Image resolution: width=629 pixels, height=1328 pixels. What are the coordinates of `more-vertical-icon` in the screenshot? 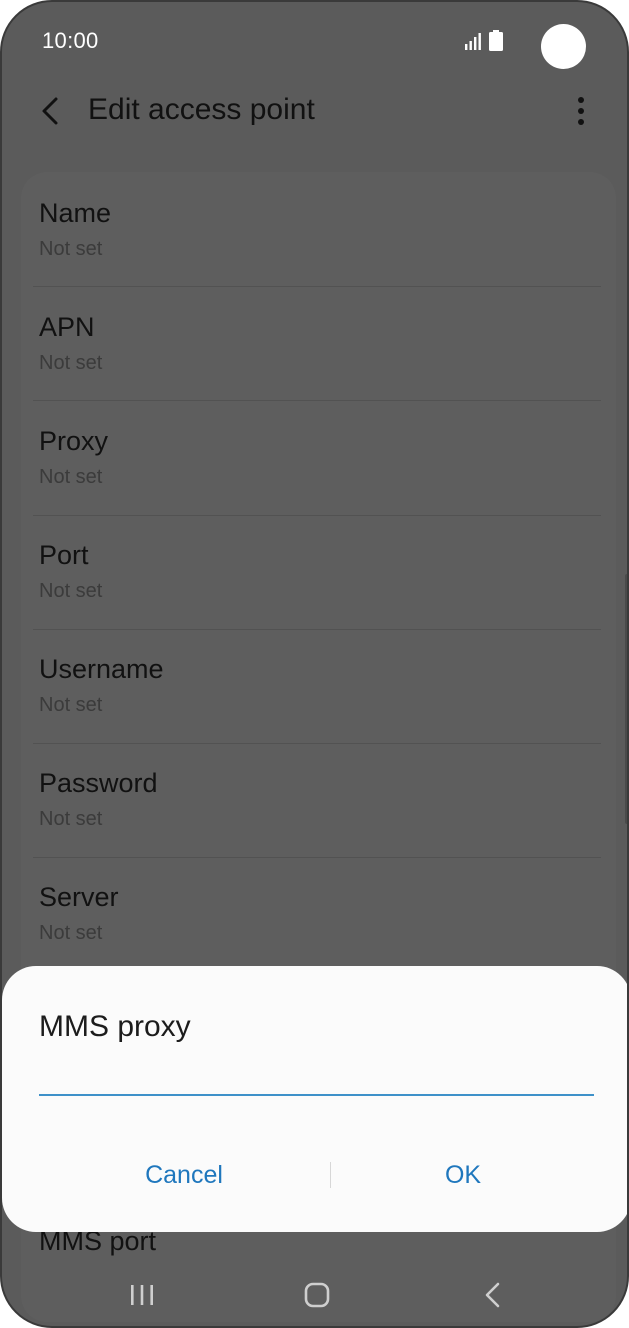 It's located at (581, 111).